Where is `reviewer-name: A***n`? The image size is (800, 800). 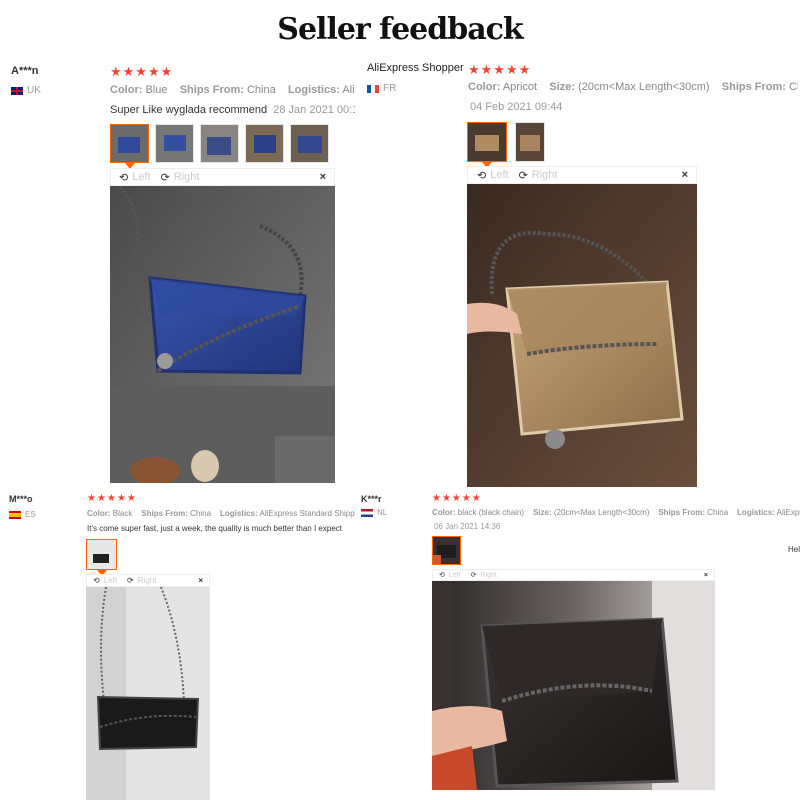 reviewer-name: A***n is located at coordinates (25, 71).